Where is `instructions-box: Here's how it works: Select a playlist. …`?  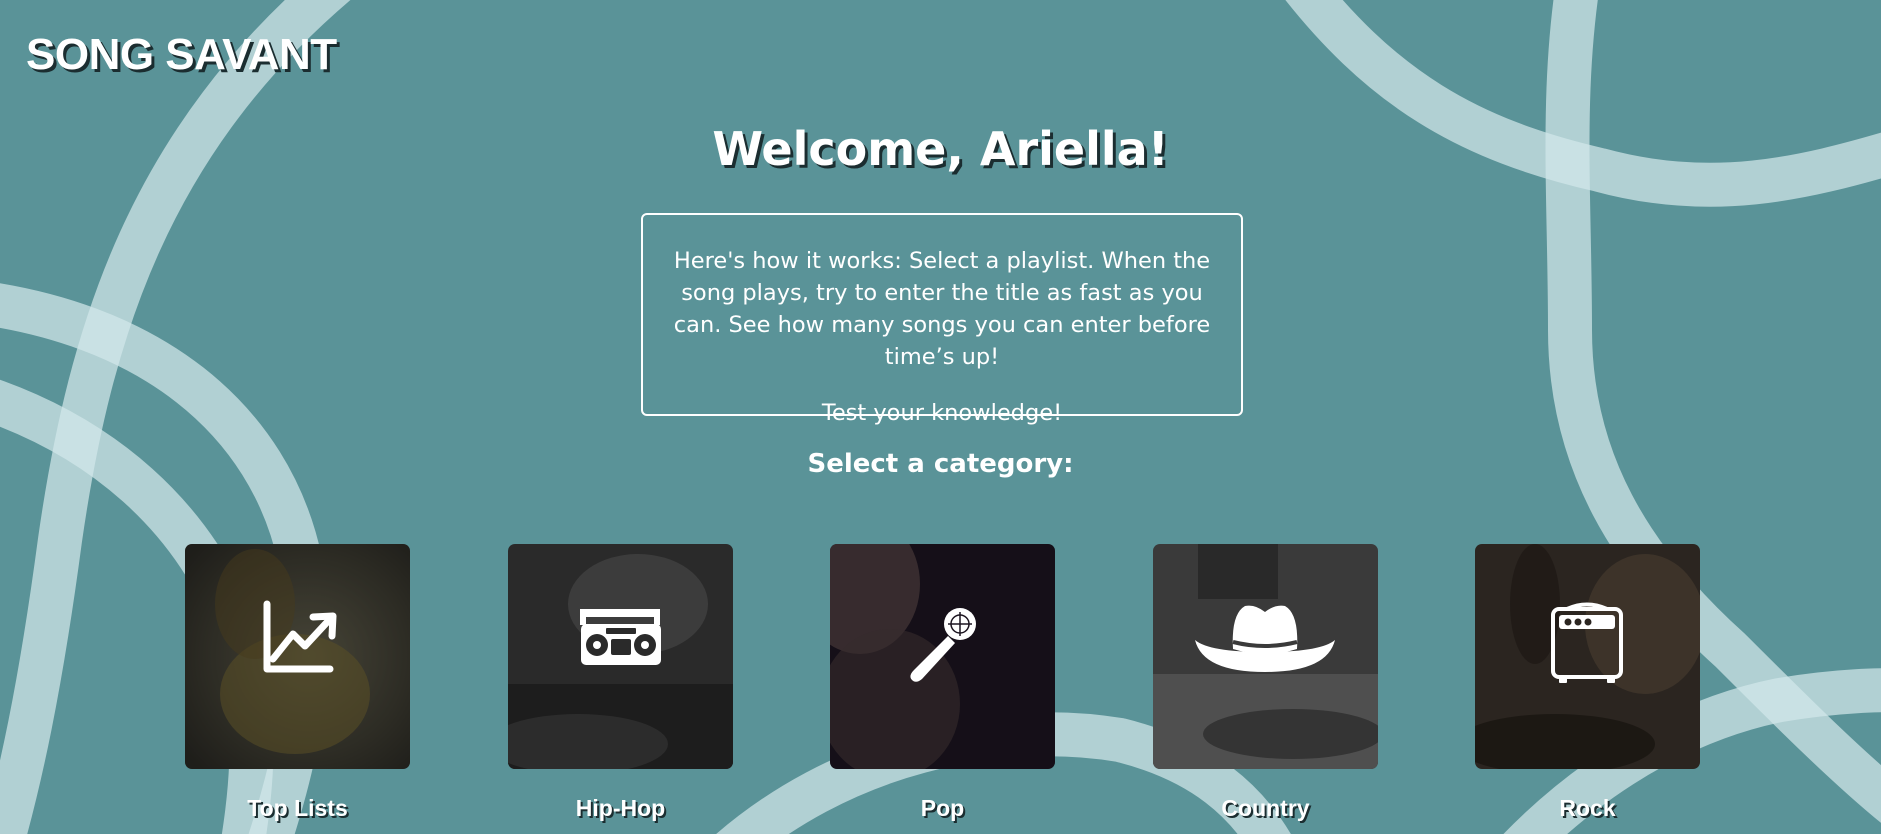 instructions-box: Here's how it works: Select a playlist. … is located at coordinates (942, 319).